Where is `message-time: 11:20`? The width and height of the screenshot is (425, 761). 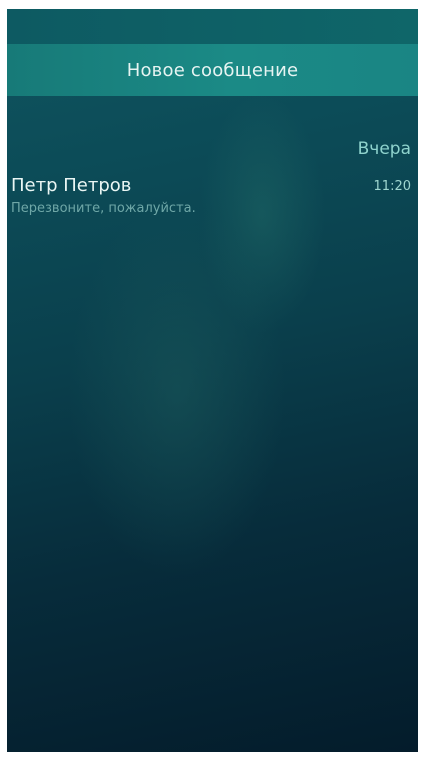 message-time: 11:20 is located at coordinates (392, 186).